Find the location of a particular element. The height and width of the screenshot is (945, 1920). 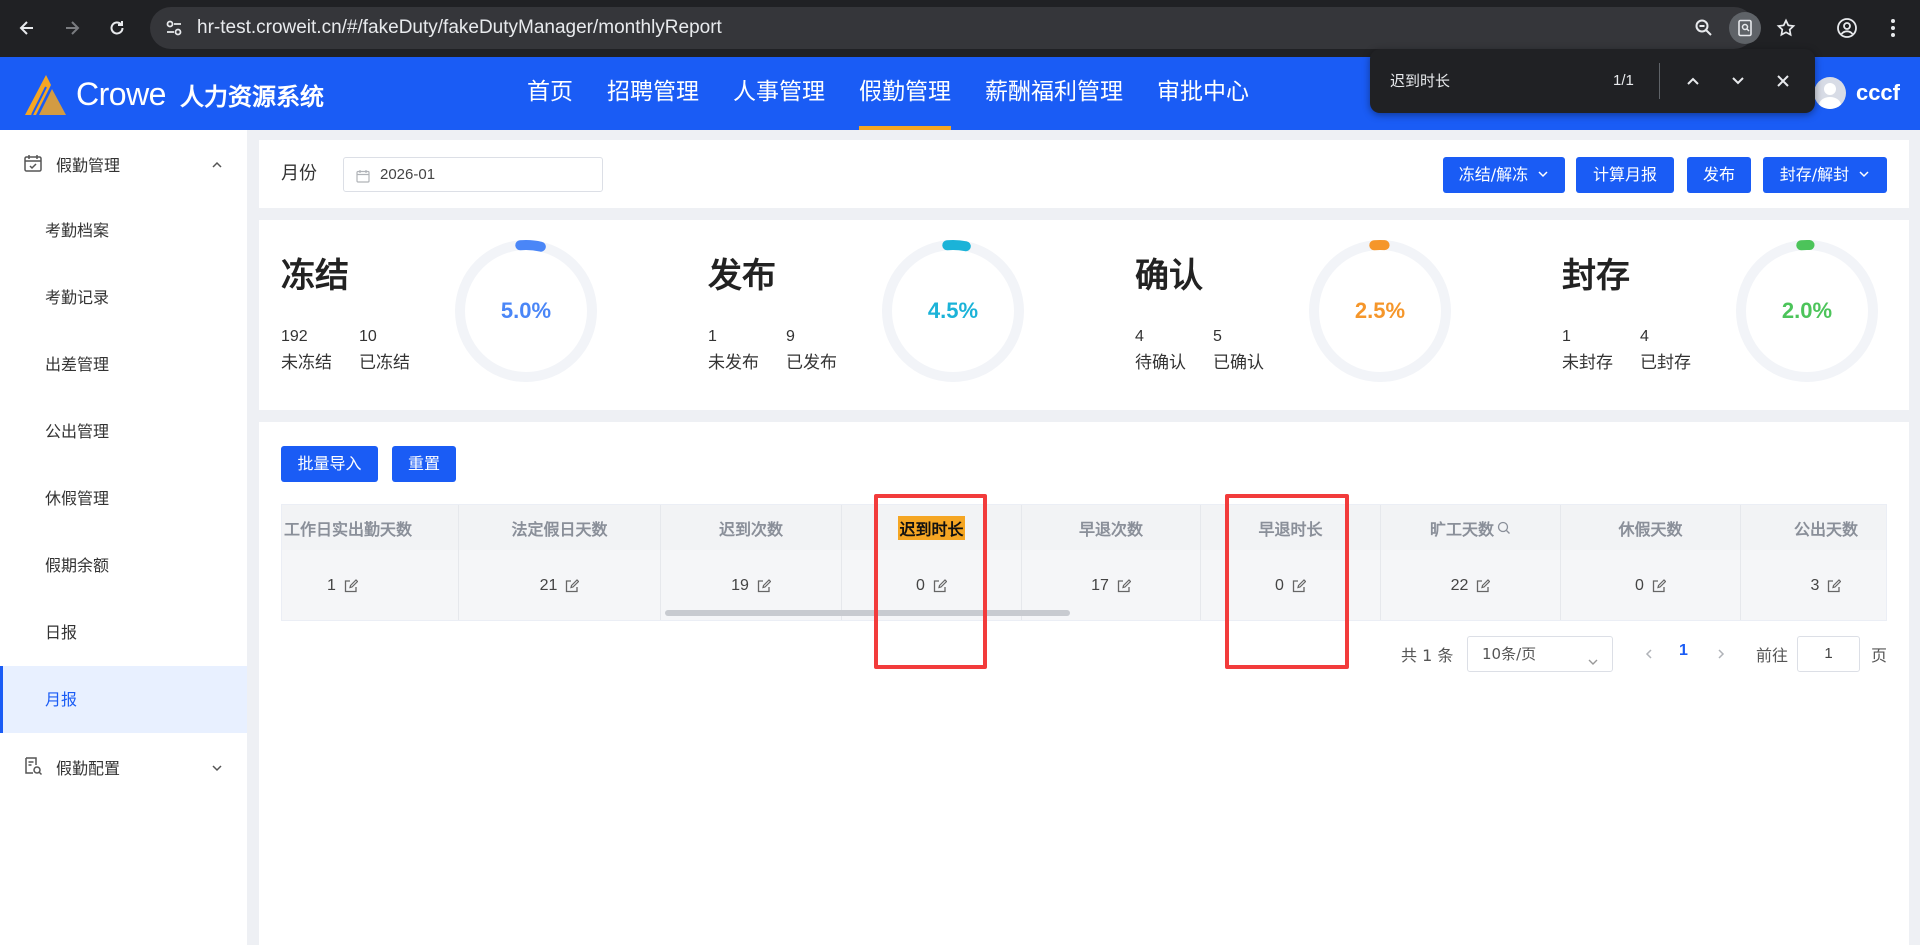

cell-value: 3 is located at coordinates (1815, 585).